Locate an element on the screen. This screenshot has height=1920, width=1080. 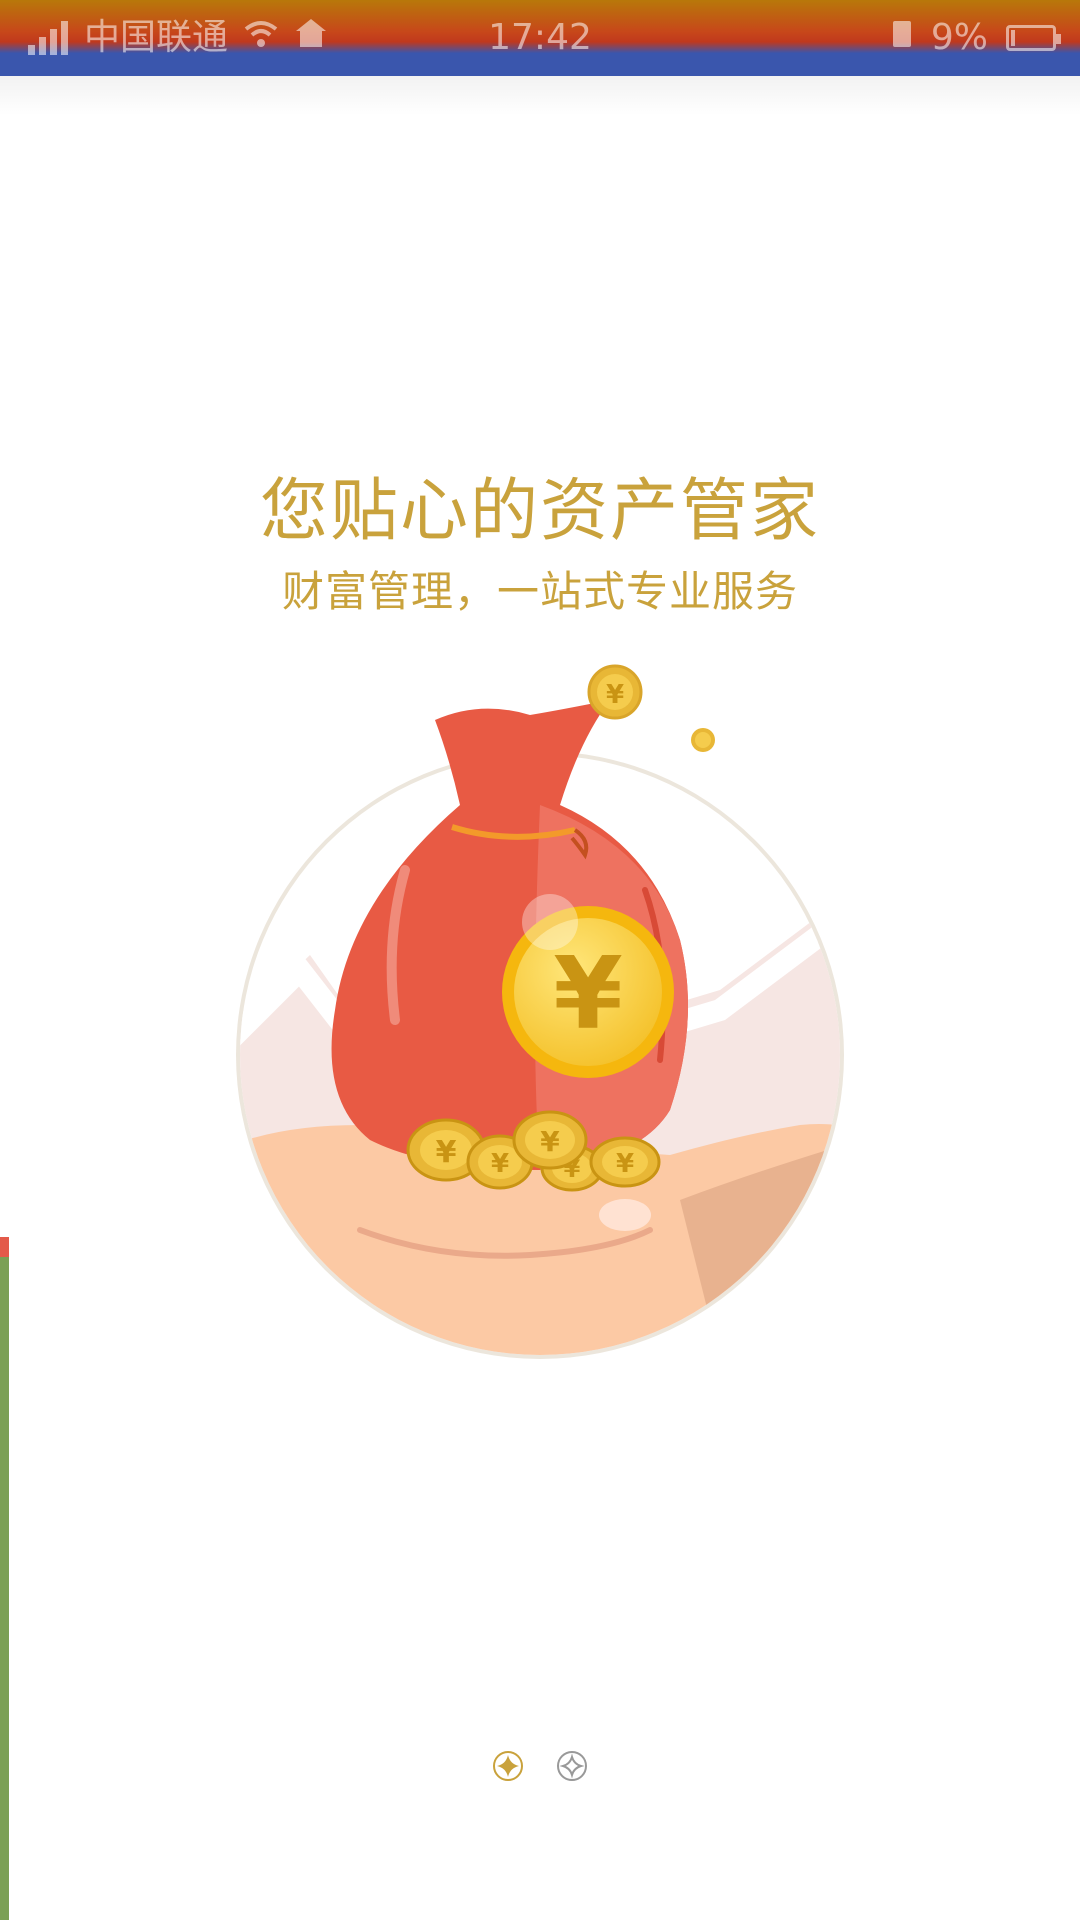
battery-percent: 9% is located at coordinates (959, 37).